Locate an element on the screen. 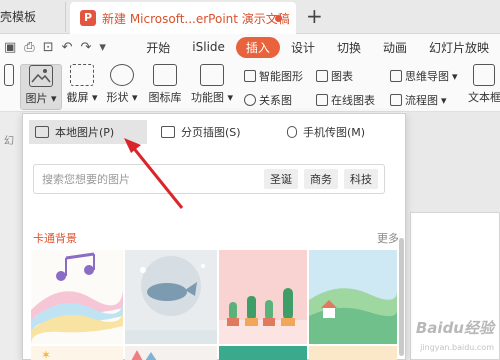 The image size is (500, 360). watermark-url: jingyan.baidu.com is located at coordinates (457, 347).